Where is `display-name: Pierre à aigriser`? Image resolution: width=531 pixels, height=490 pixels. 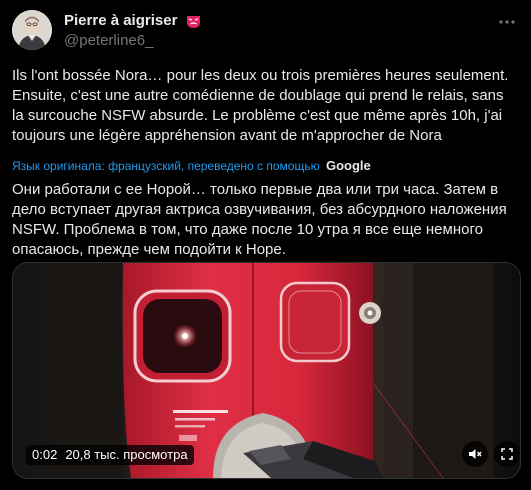 display-name: Pierre à aigriser is located at coordinates (120, 21).